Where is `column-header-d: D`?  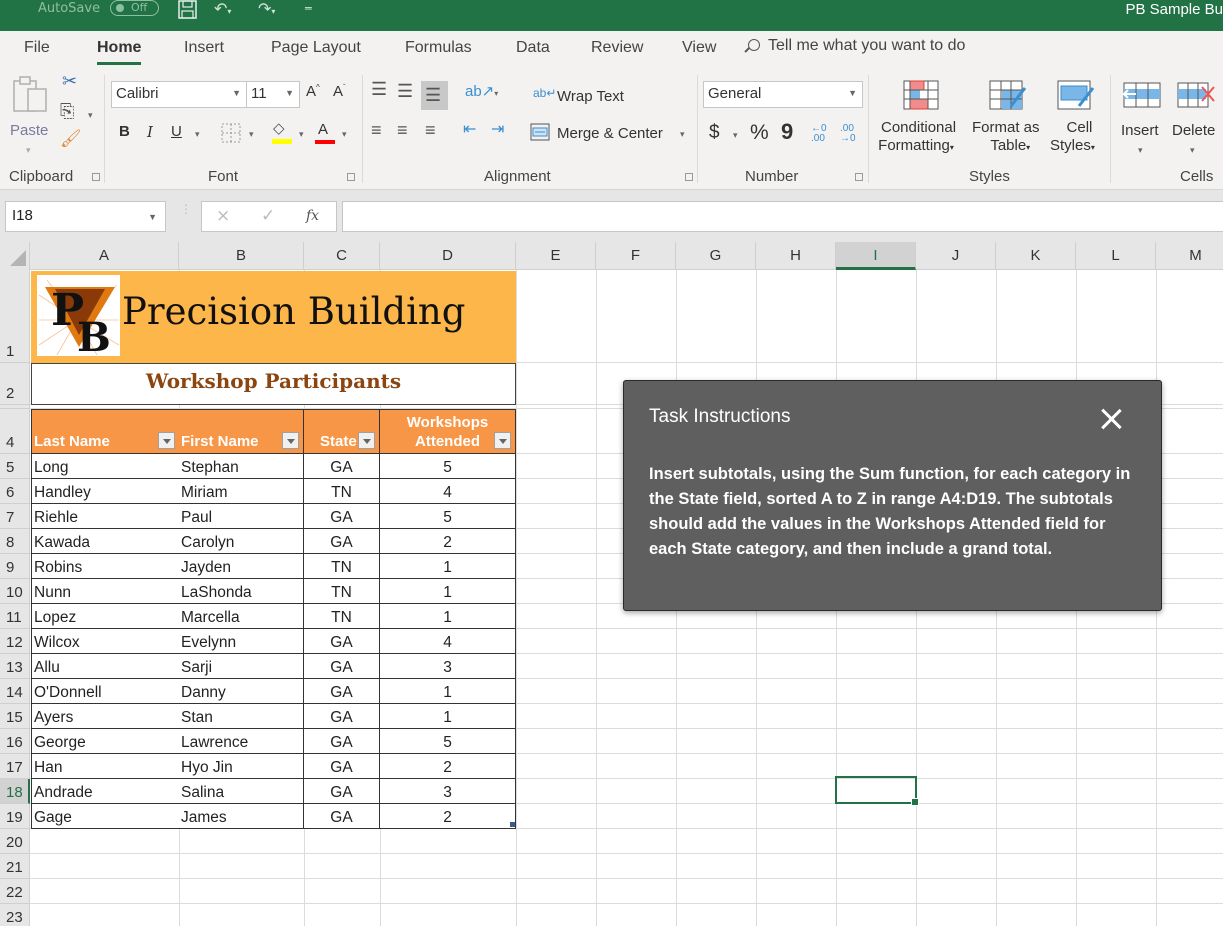
column-header-d: D is located at coordinates (448, 256).